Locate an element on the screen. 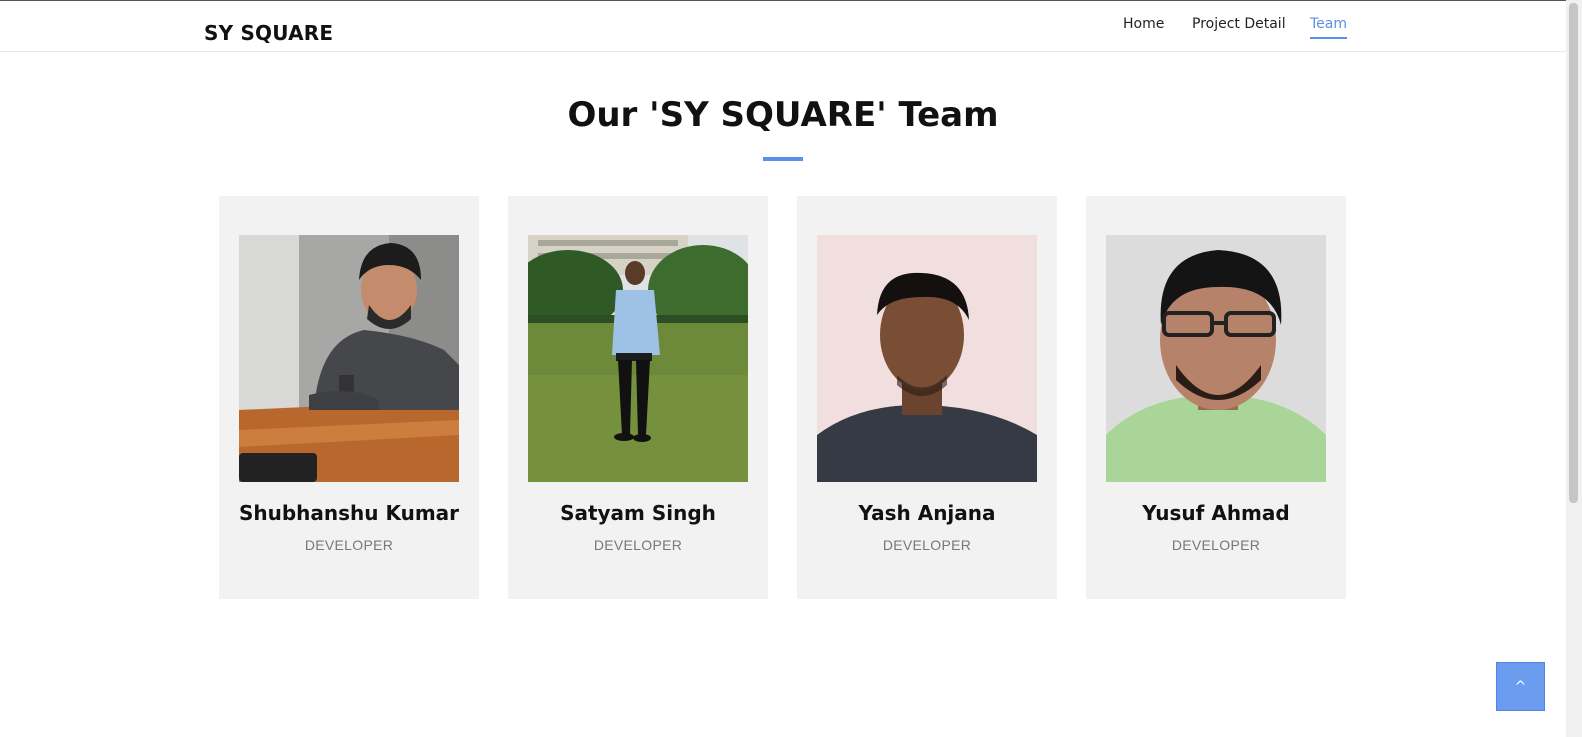 The width and height of the screenshot is (1582, 737). back-to-top-button: ^ is located at coordinates (1520, 686).